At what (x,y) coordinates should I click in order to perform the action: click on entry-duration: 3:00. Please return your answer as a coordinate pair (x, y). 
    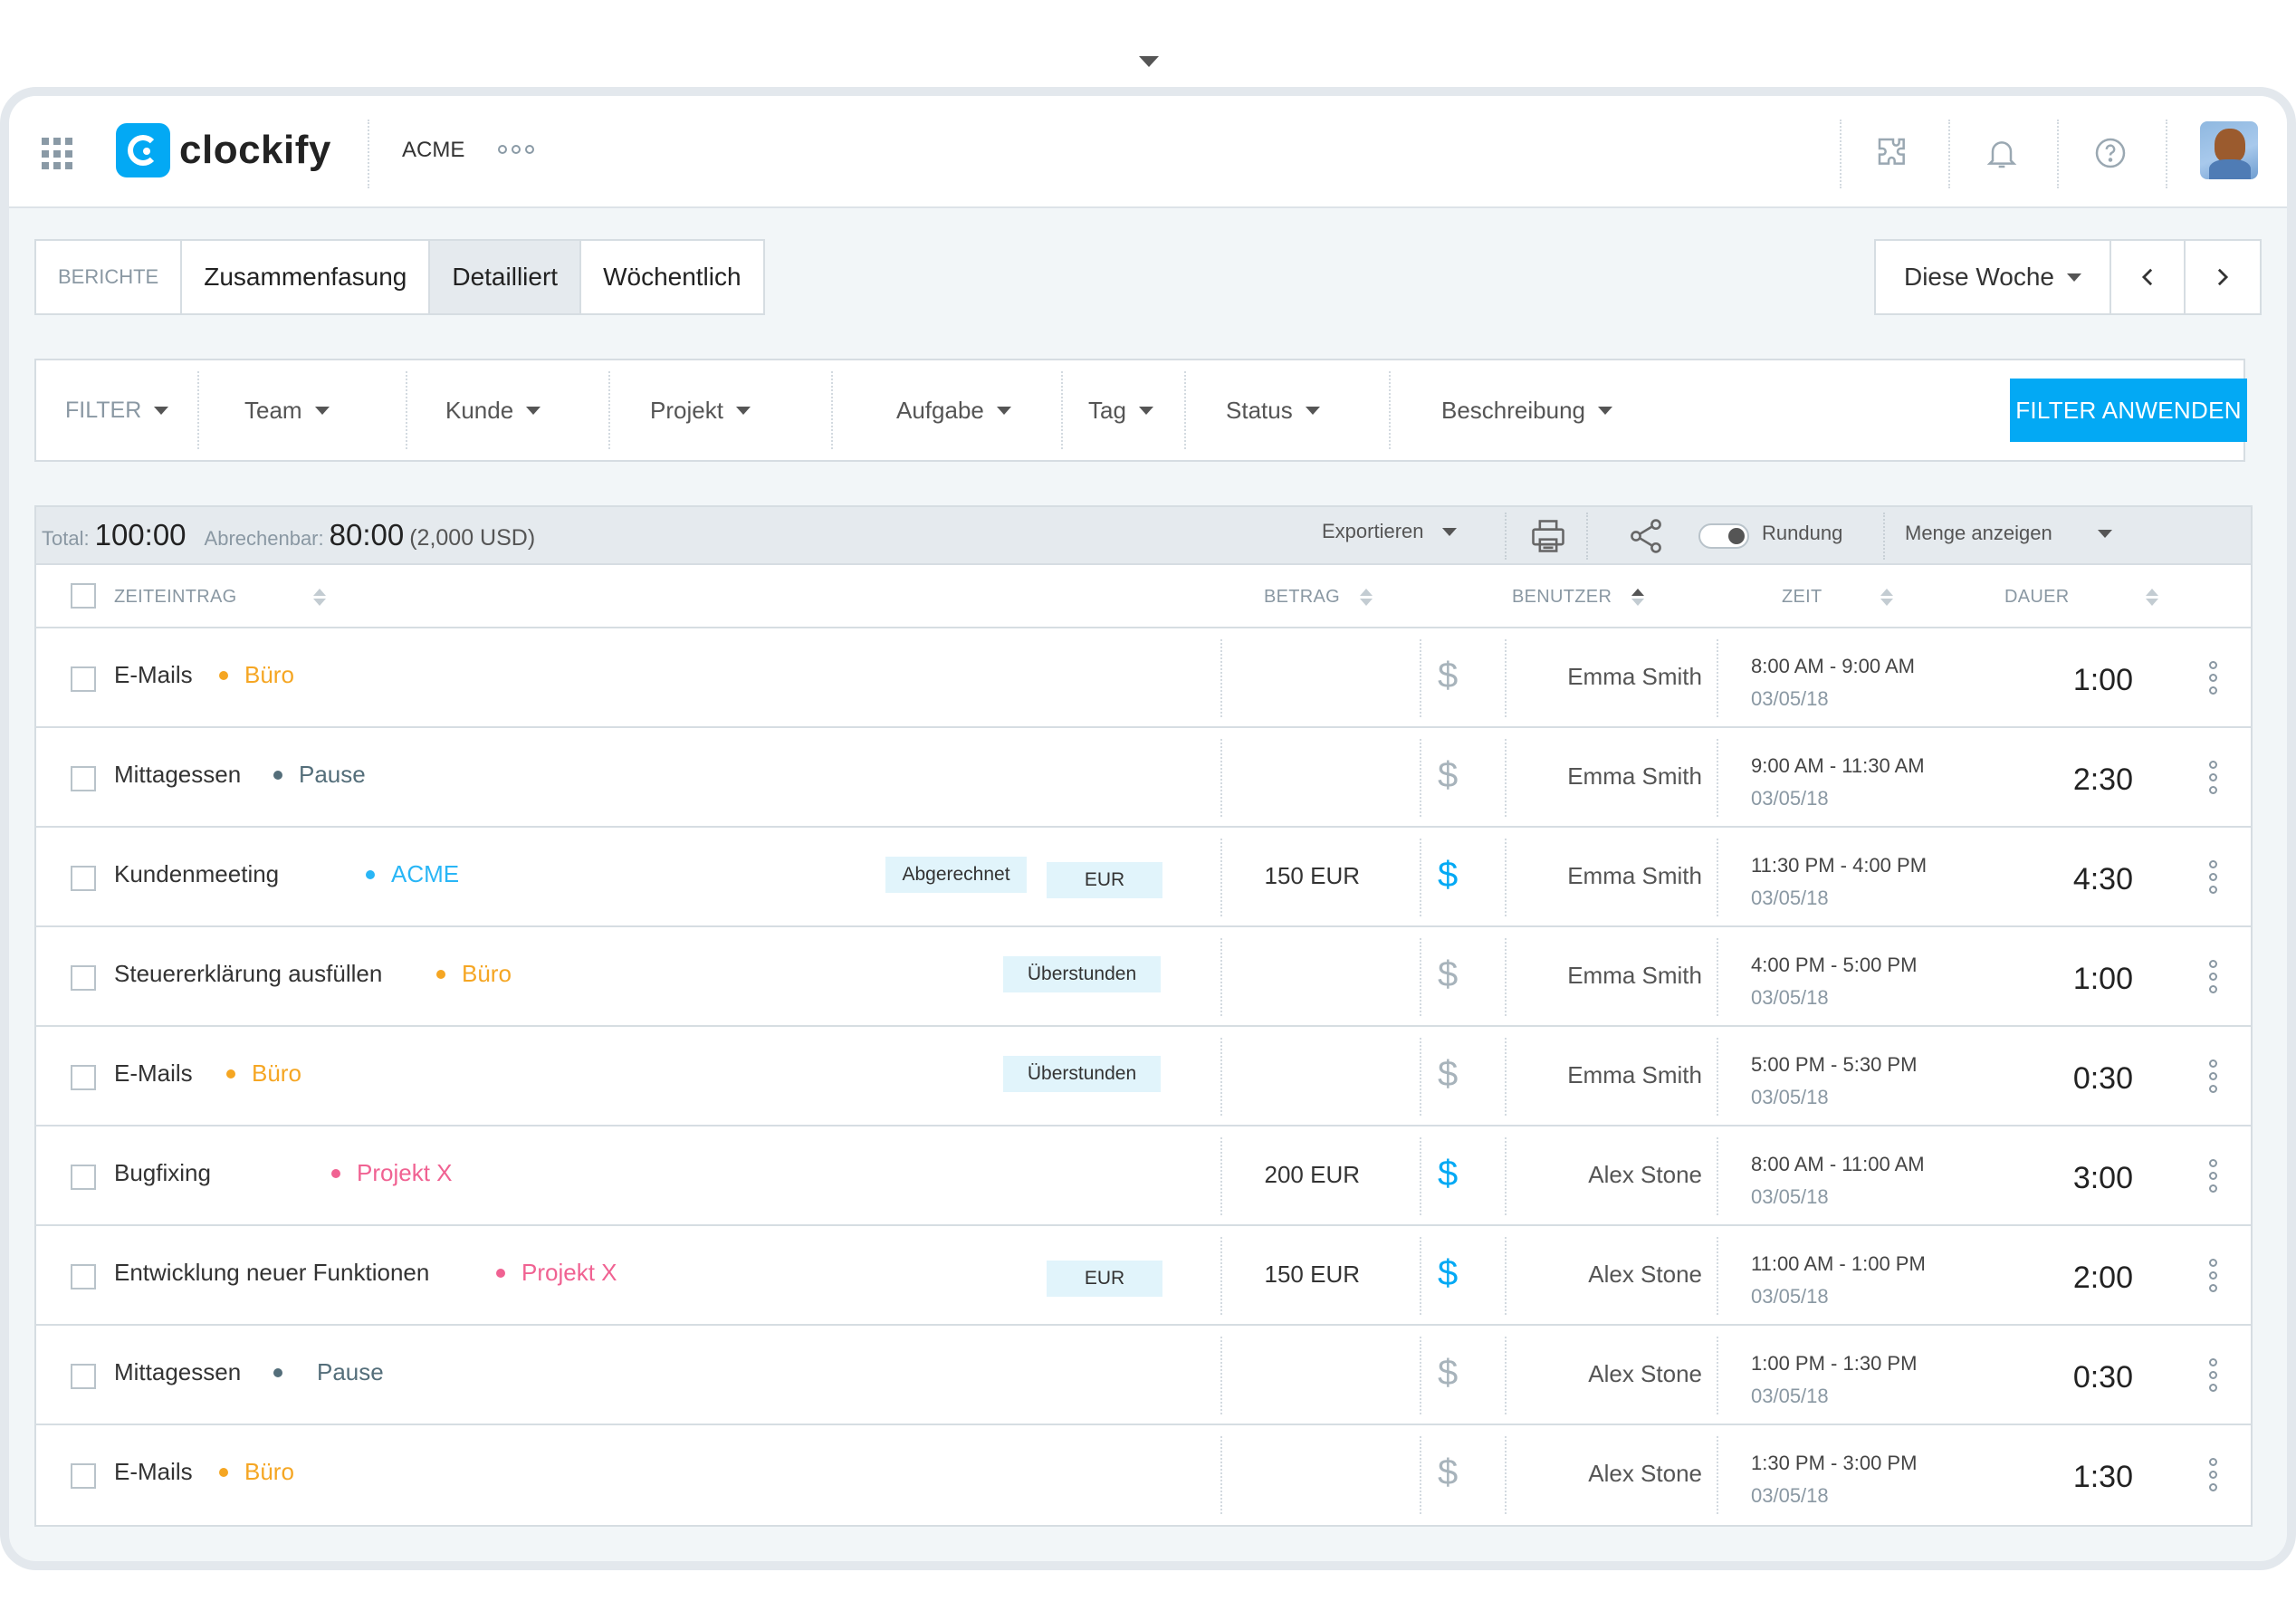
    Looking at the image, I should click on (2103, 1178).